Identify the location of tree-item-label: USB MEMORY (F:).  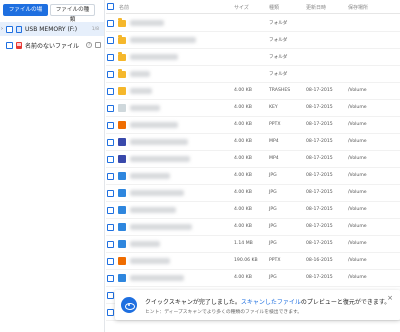
(51, 29).